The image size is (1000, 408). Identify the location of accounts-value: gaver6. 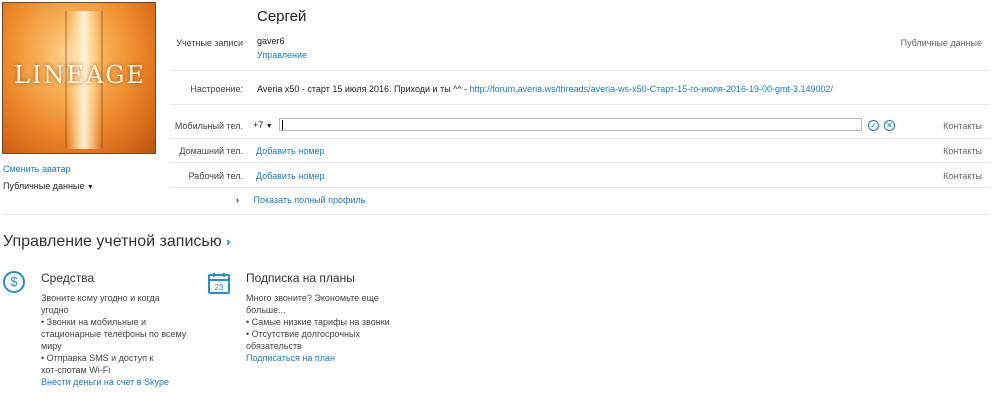
(271, 41).